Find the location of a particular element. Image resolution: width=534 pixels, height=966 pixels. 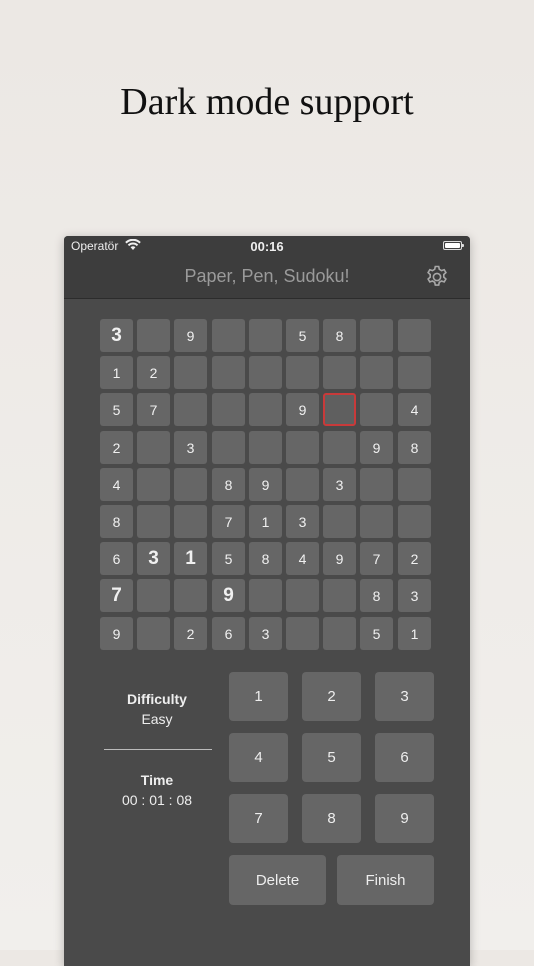

number-key-6: 6 is located at coordinates (404, 757).